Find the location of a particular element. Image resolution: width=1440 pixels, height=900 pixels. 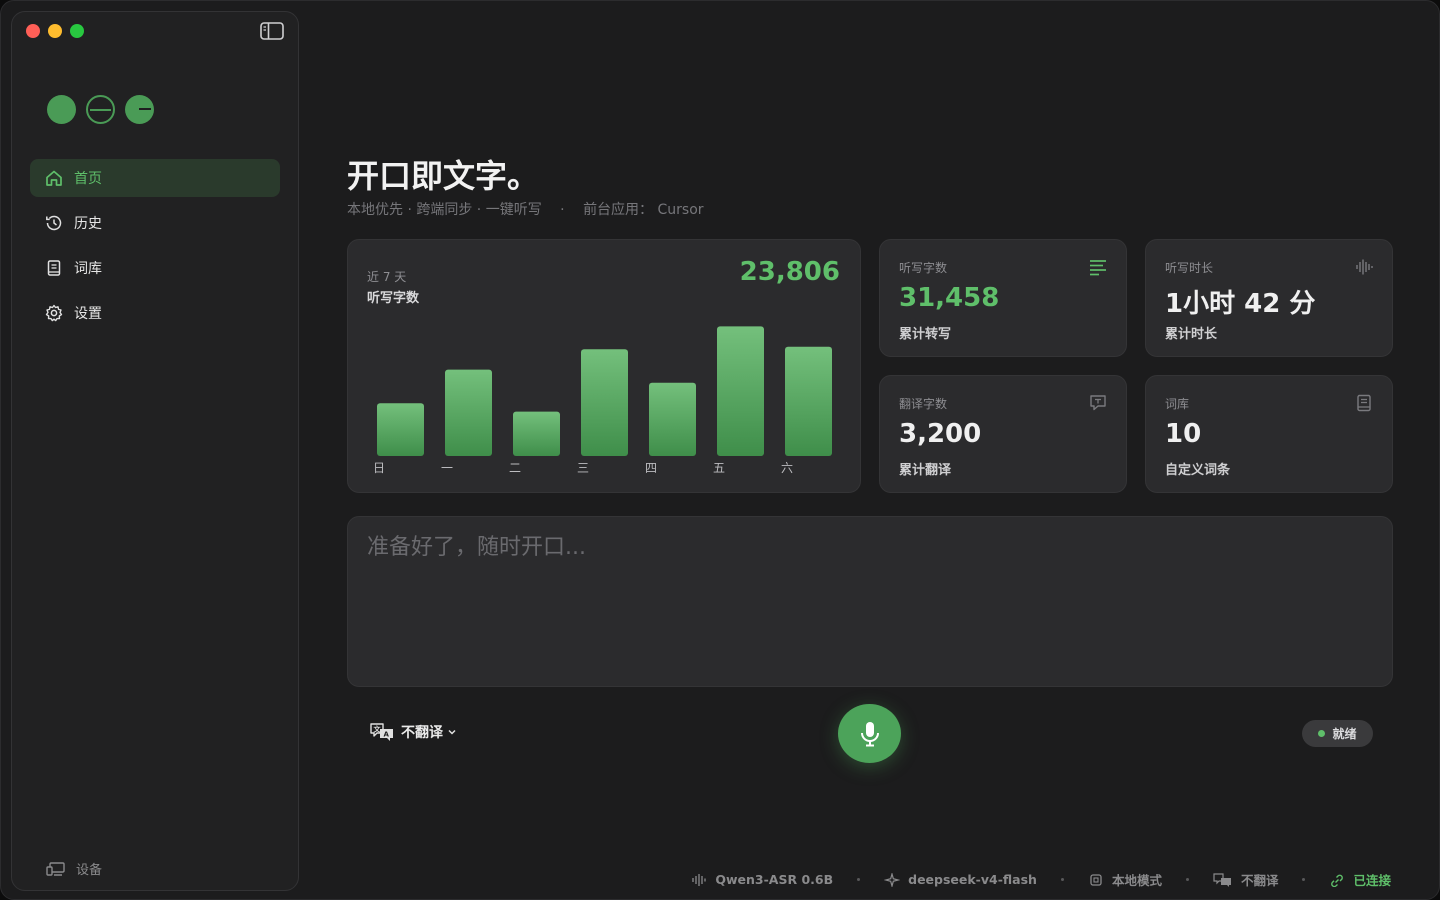

sidebar-item-dictionary: 词库 is located at coordinates (155, 268).